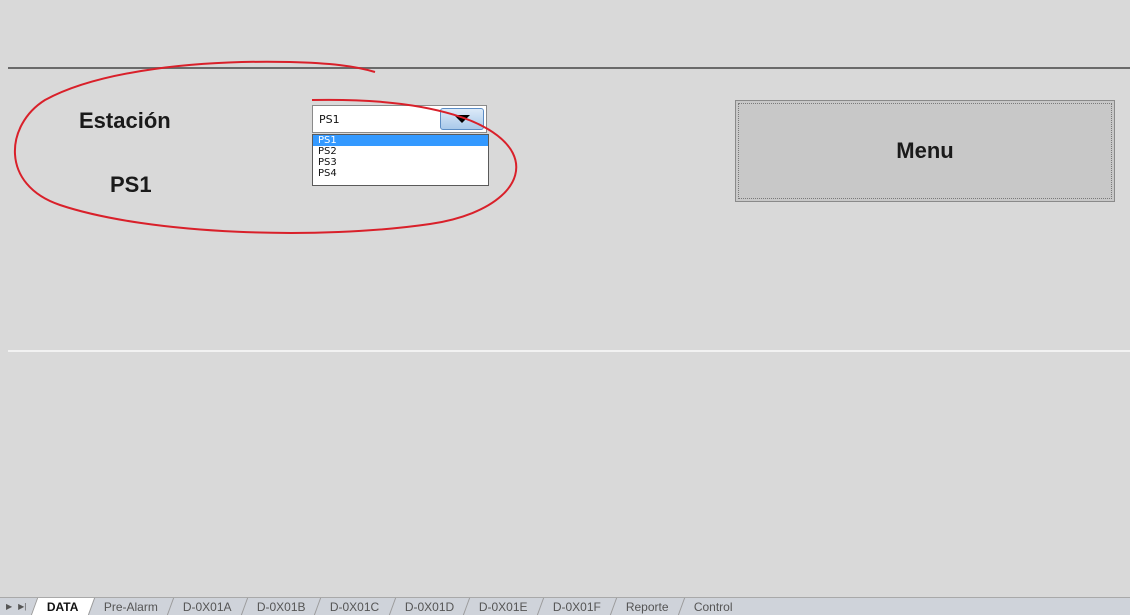  What do you see at coordinates (925, 151) in the screenshot?
I see `menu-button: Menu` at bounding box center [925, 151].